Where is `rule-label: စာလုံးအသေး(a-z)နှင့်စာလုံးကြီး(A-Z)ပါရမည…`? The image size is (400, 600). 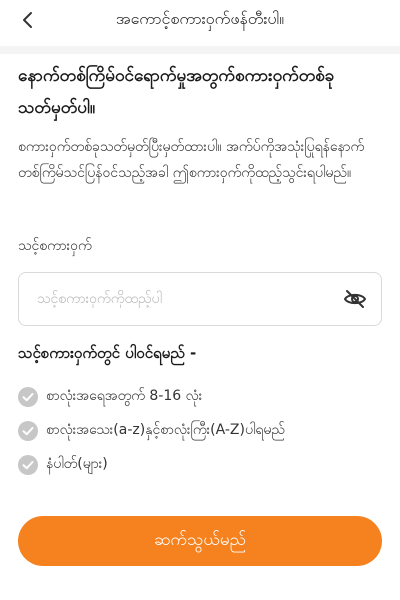
rule-label: စာလုံးအသေး(a-z)နှင့်စာလုံးကြီး(A-Z)ပါရမည… is located at coordinates (165, 430).